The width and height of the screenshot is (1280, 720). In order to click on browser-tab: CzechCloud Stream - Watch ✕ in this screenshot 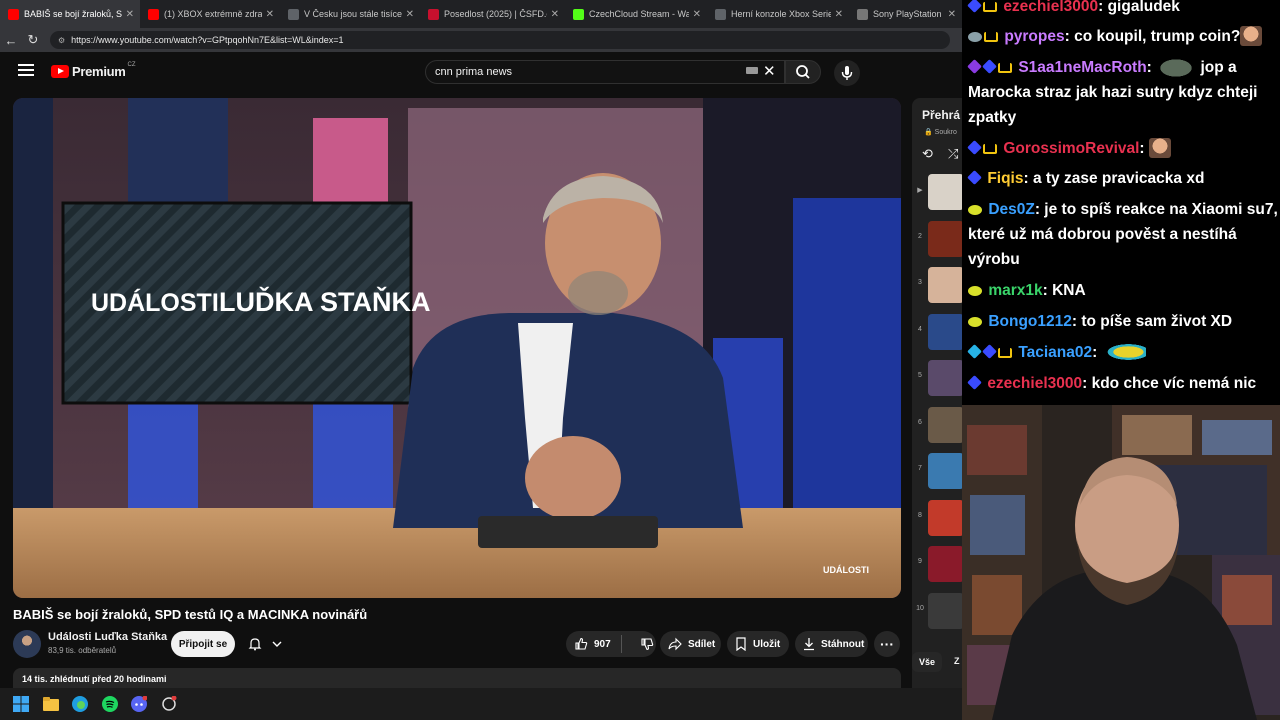, I will do `click(636, 14)`.